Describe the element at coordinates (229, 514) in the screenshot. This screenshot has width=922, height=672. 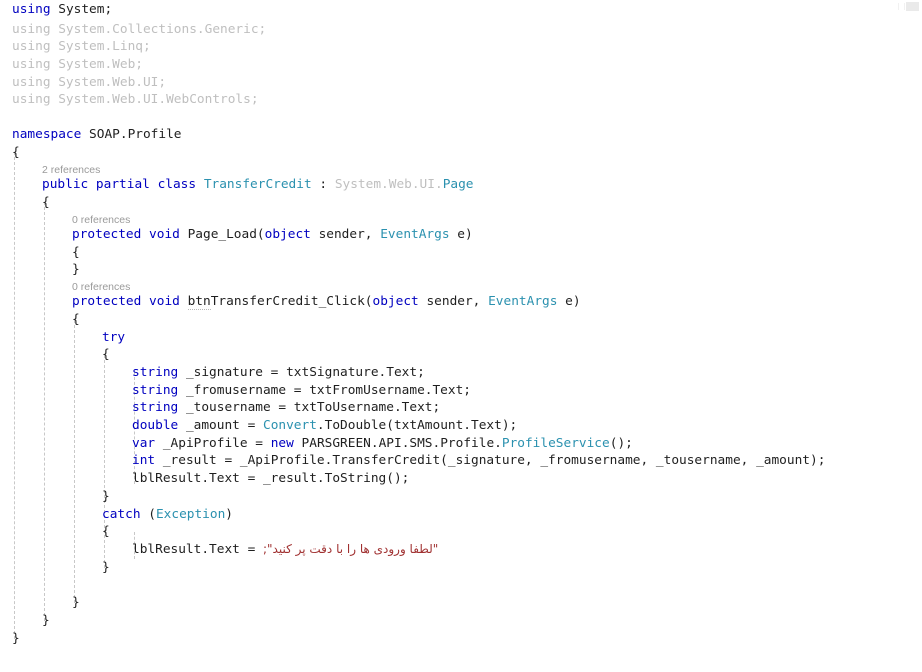
I see `code-token: )` at that location.